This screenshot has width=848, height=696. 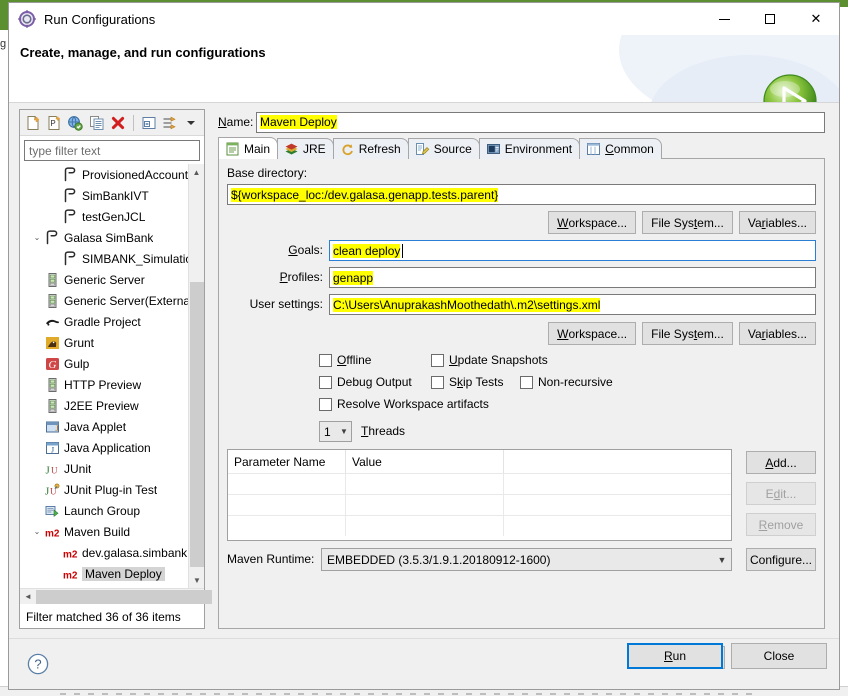 I want to click on collapse-all-icon, so click(x=148, y=123).